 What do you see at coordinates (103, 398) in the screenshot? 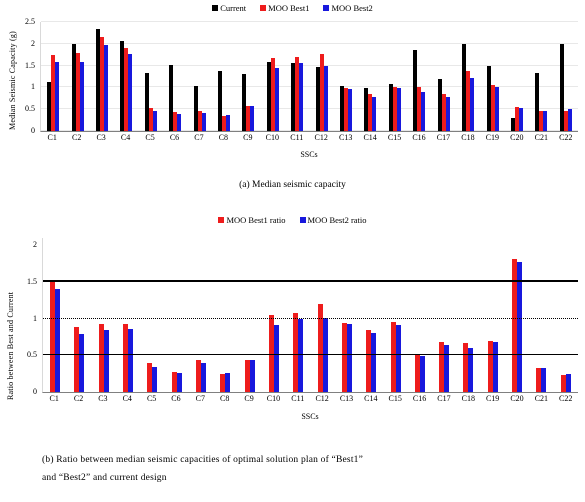
I see `x-axis-tick-c3: C3` at bounding box center [103, 398].